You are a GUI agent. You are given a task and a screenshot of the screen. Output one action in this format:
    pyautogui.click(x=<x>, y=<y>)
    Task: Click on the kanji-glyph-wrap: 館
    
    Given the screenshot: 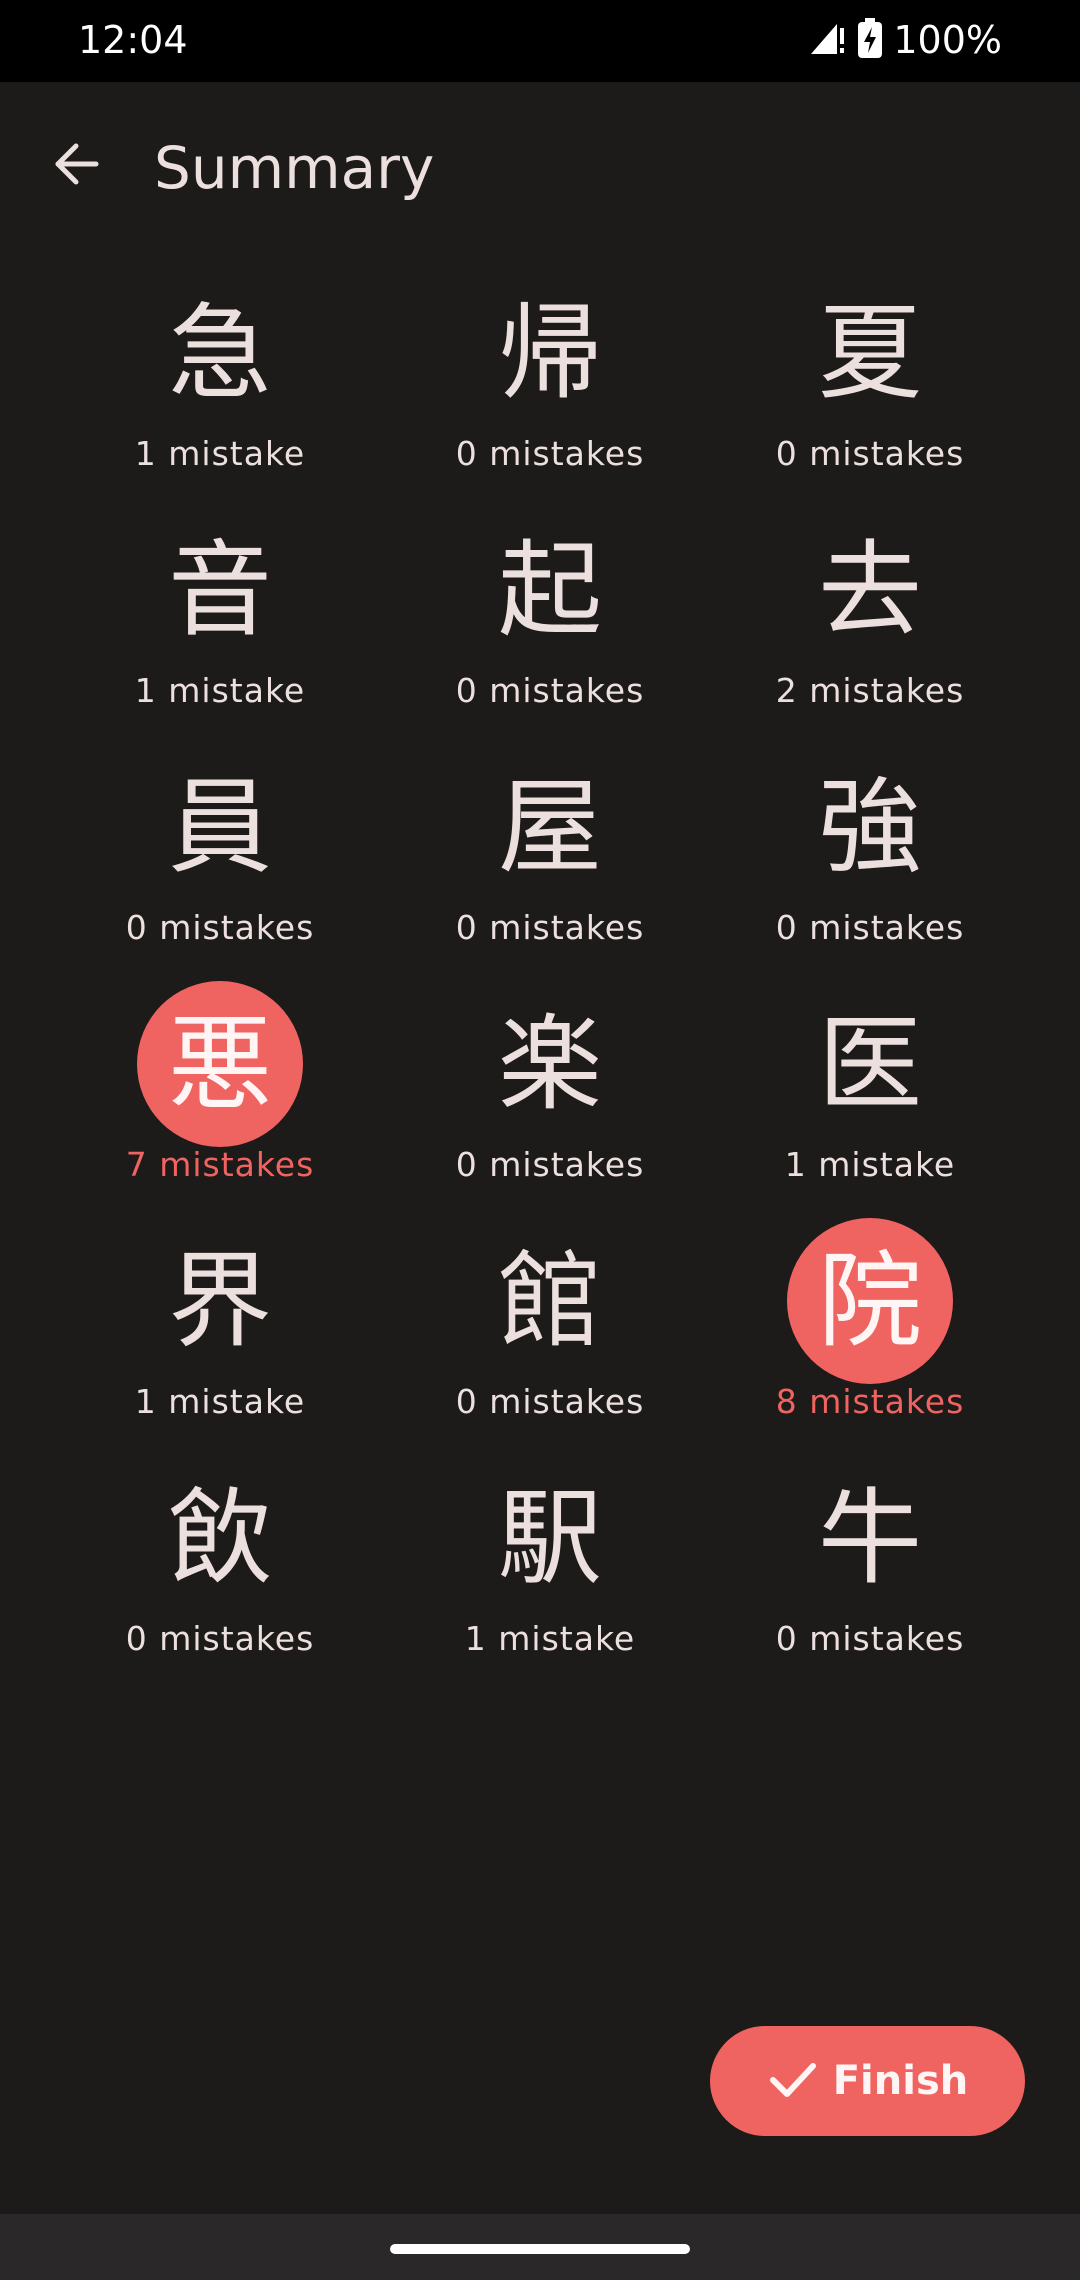 What is the action you would take?
    pyautogui.click(x=550, y=1301)
    